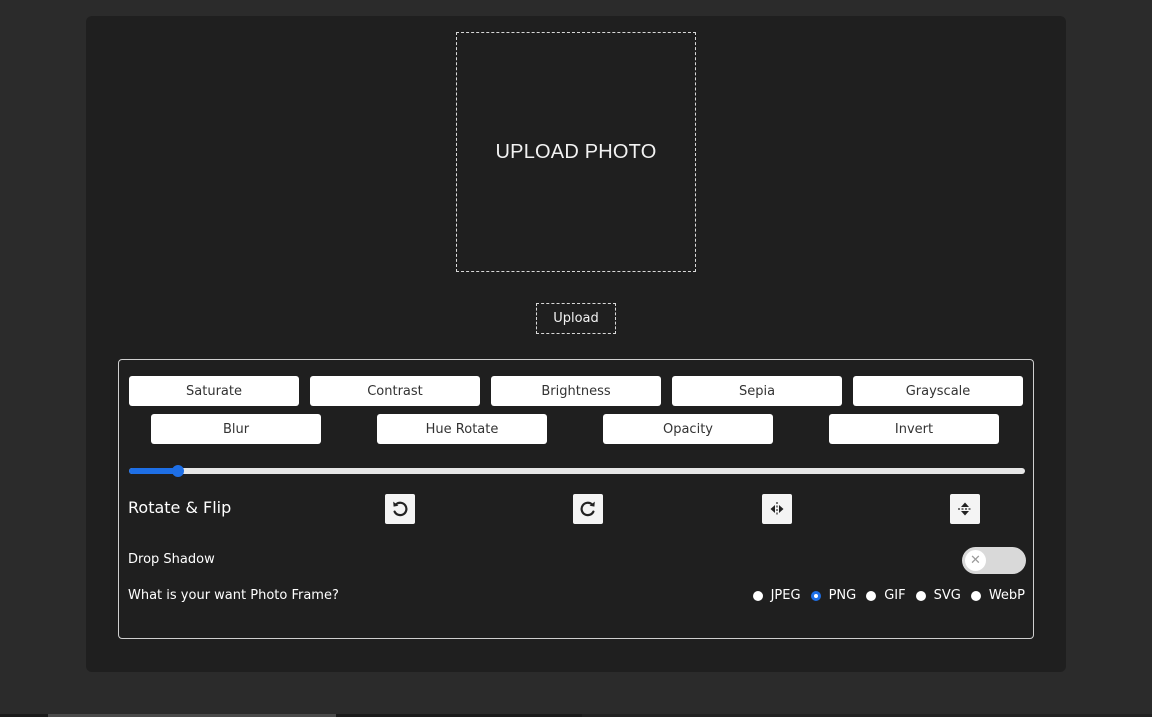 The height and width of the screenshot is (717, 1152). What do you see at coordinates (895, 595) in the screenshot?
I see `radio-gif-label: GIF` at bounding box center [895, 595].